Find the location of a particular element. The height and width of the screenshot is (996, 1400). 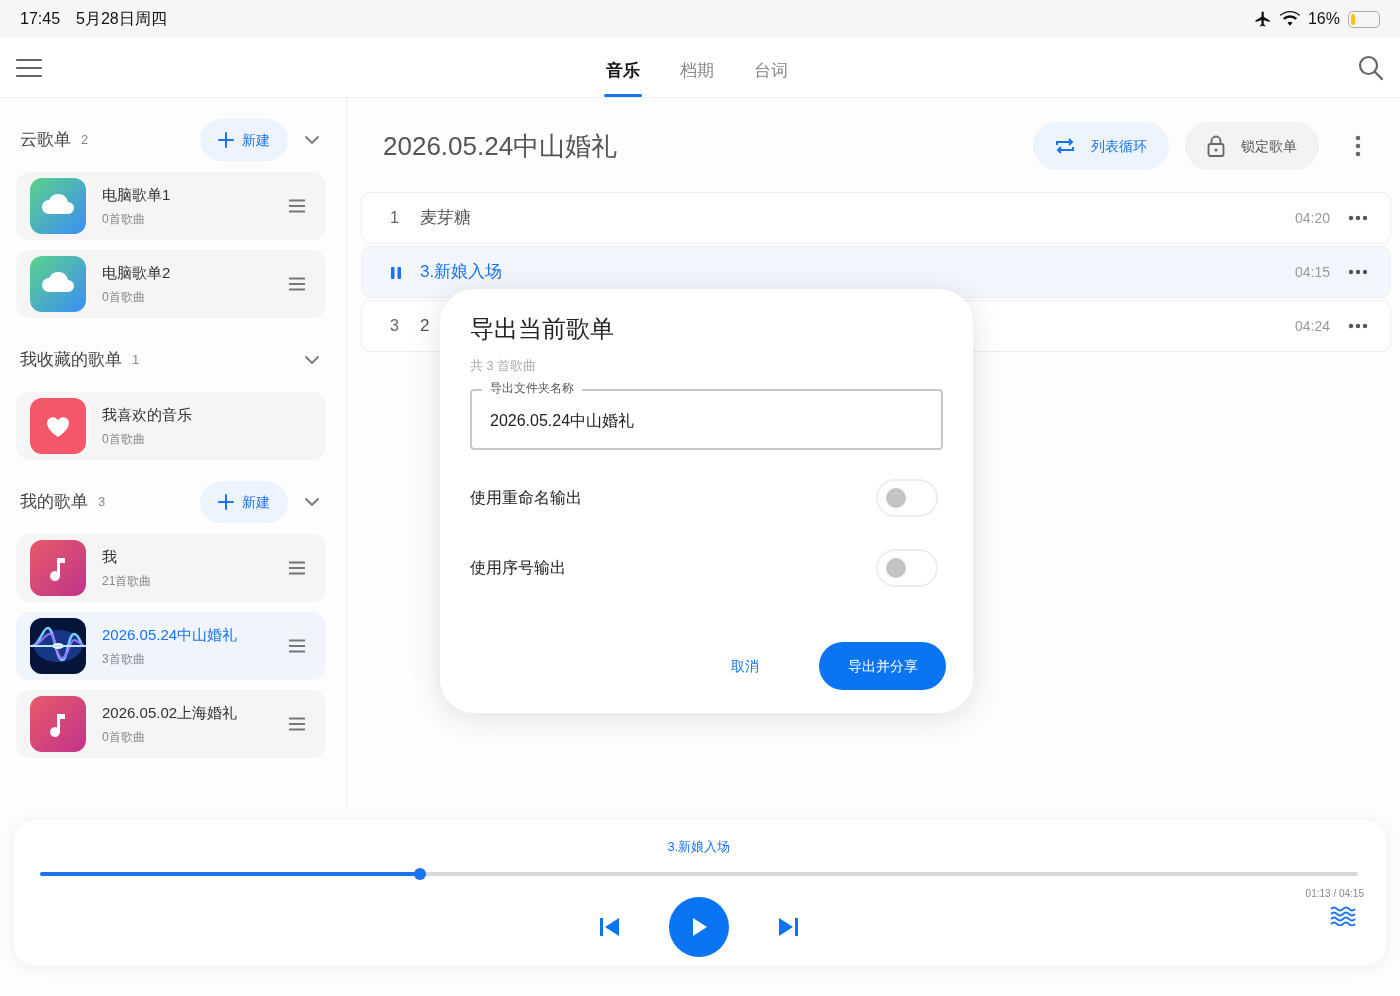

section-title: 我的歌单 is located at coordinates (54, 502).